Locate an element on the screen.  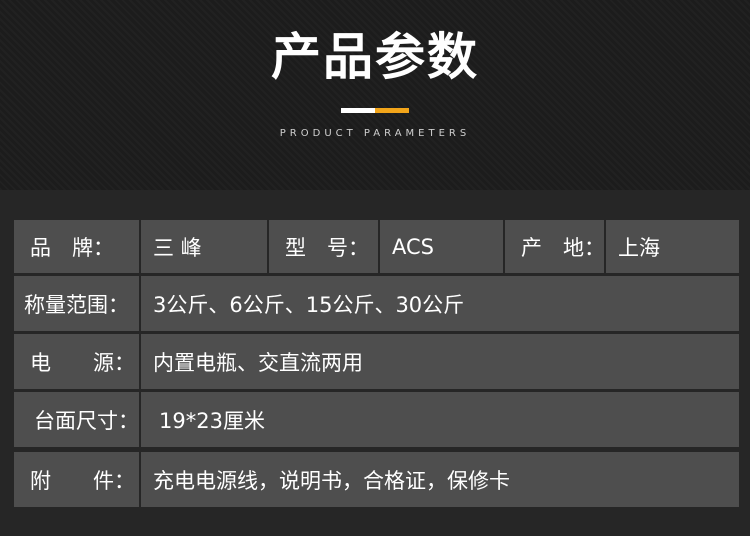
title-underline-white is located at coordinates (358, 110).